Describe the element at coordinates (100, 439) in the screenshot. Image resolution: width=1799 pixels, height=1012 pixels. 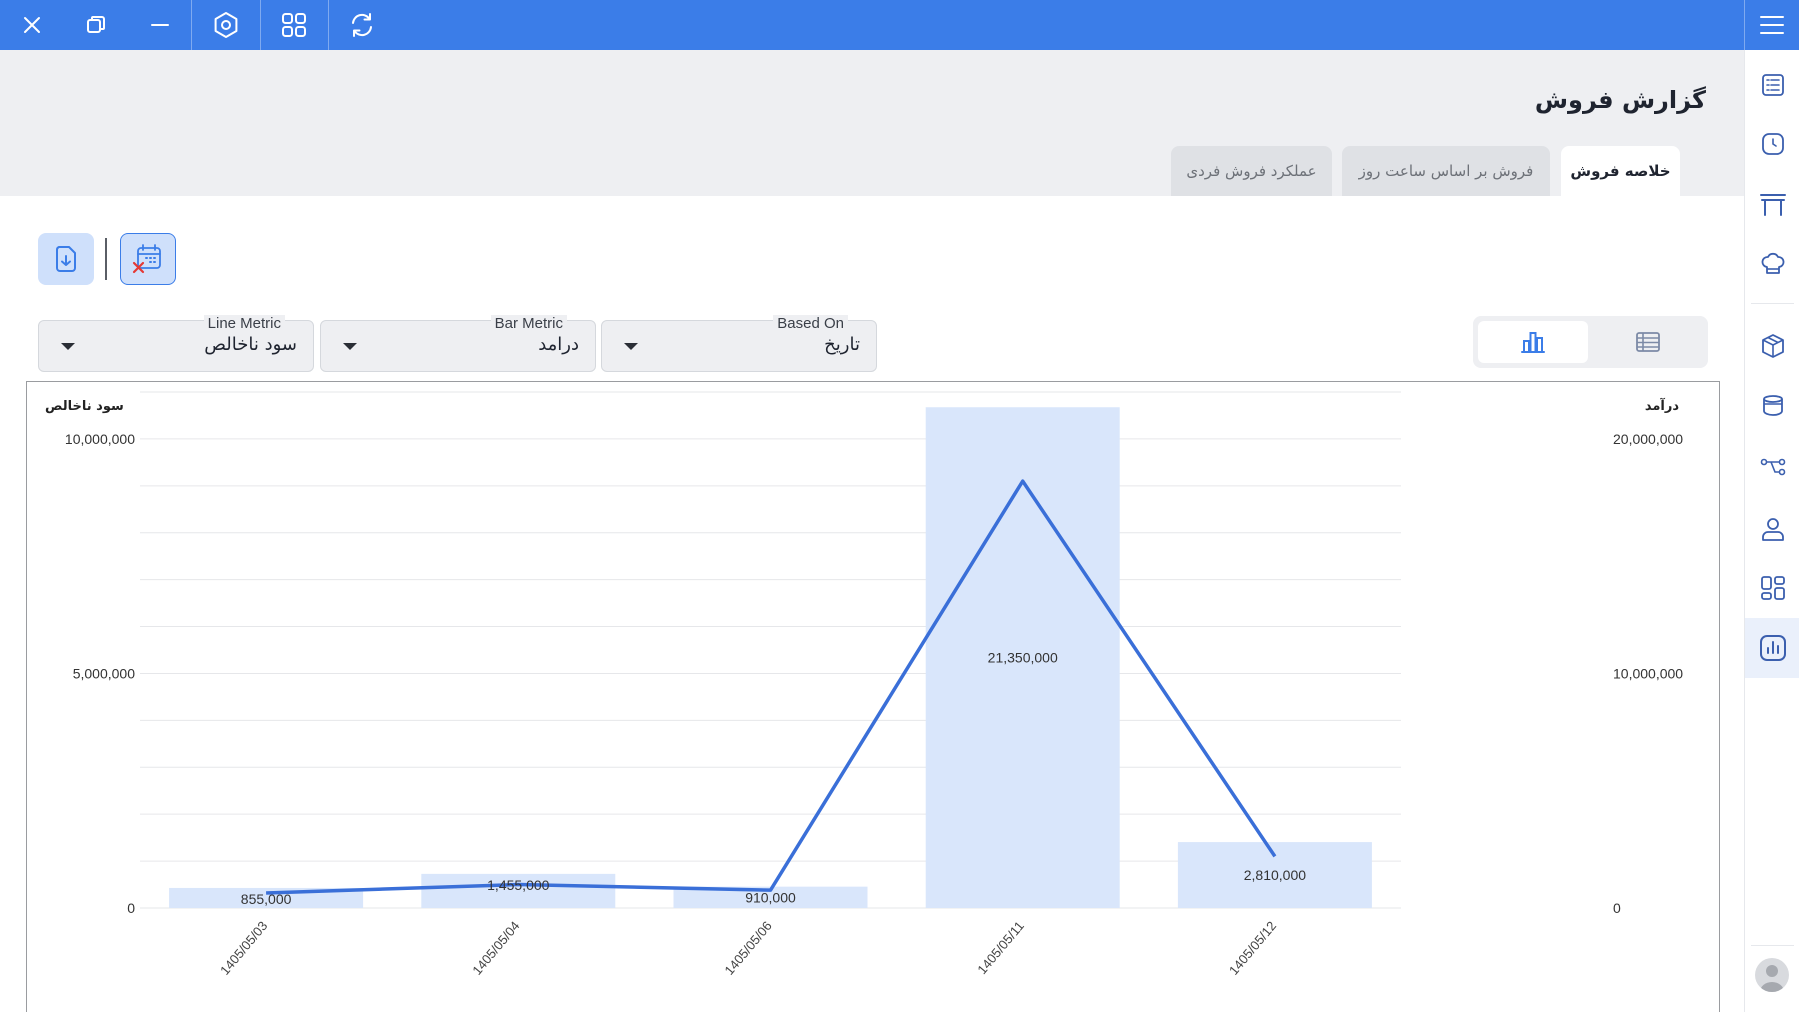
I see `left-tick-label: 10,000,000` at that location.